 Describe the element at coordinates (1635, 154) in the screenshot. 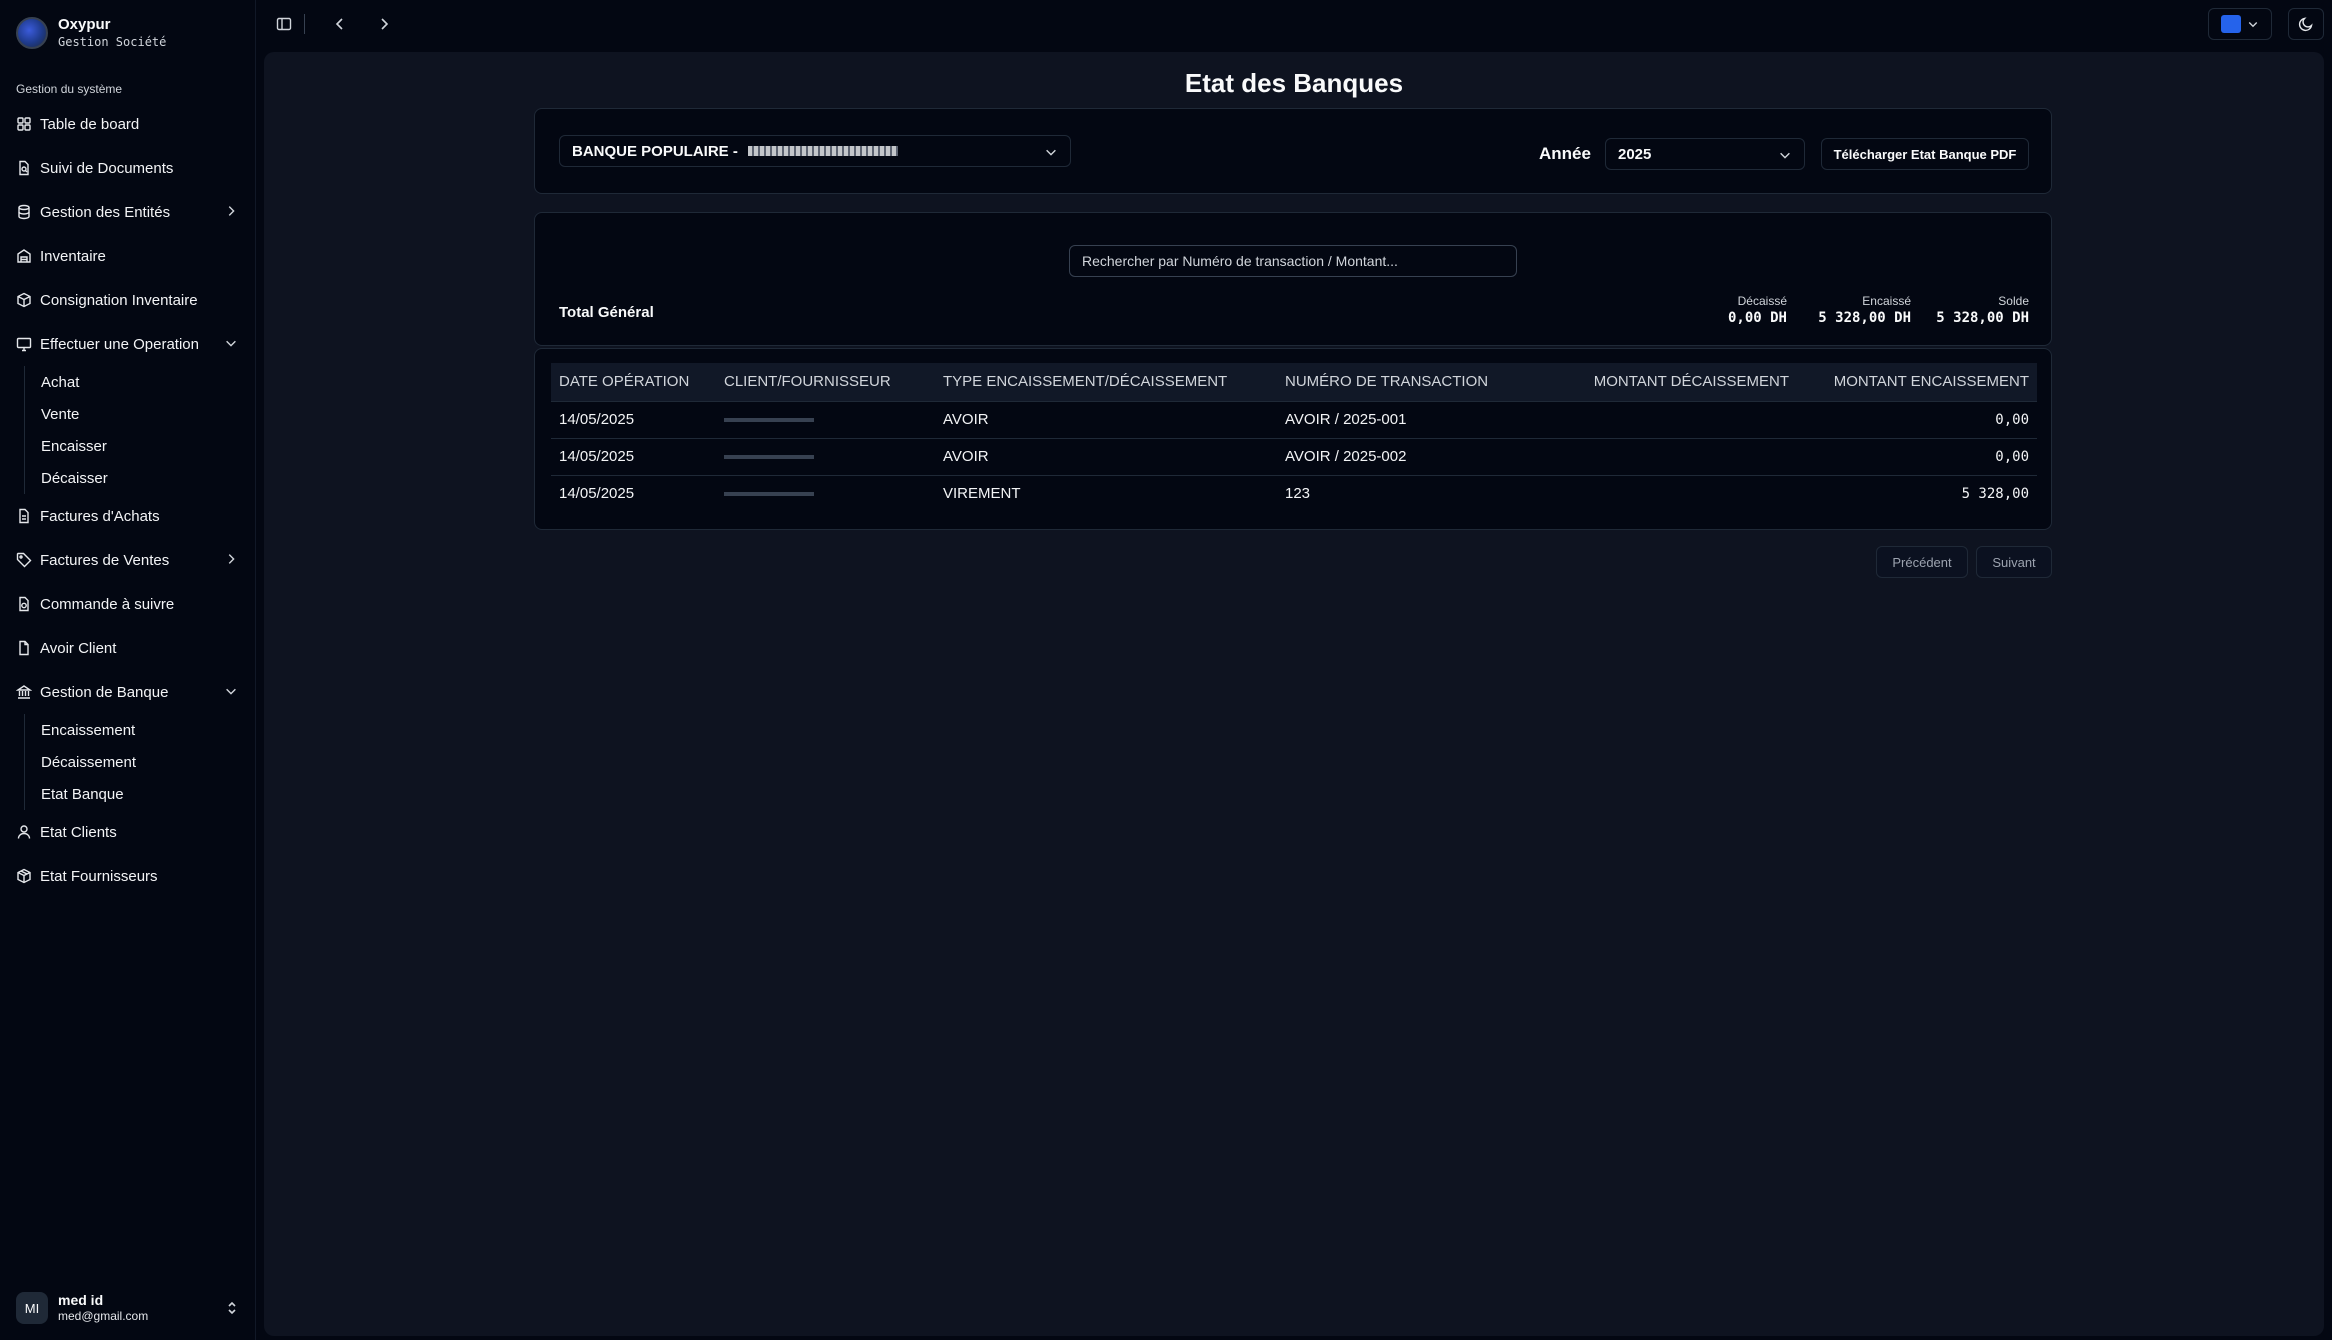

I see `year-select-value: 2025` at that location.